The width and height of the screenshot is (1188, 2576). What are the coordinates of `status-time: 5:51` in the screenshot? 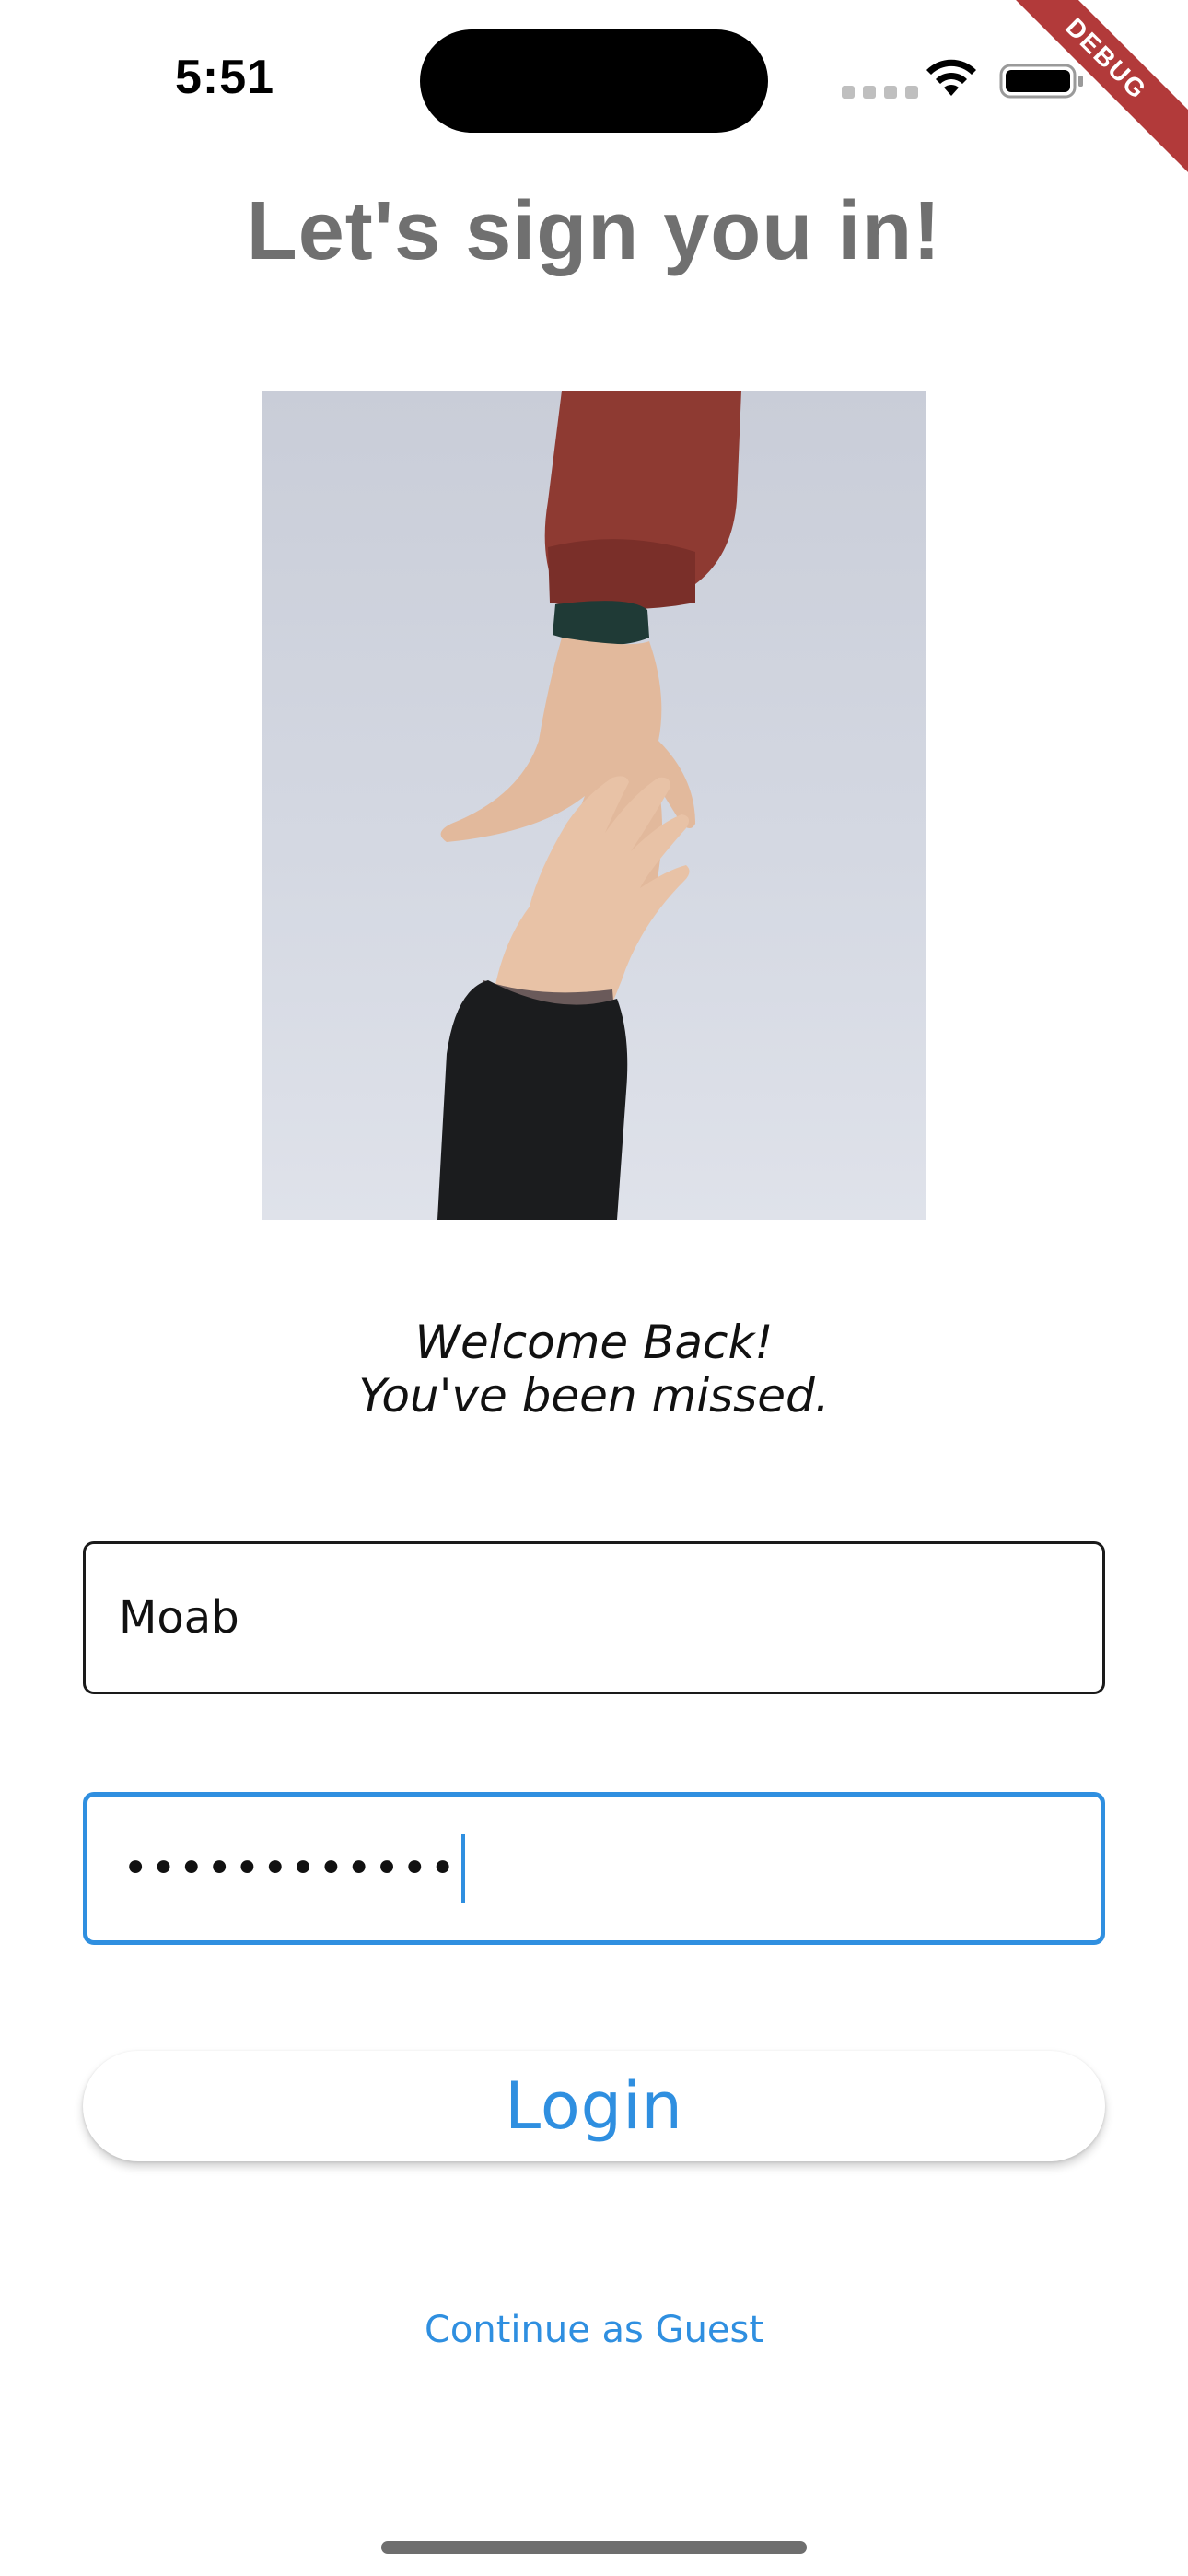 It's located at (225, 77).